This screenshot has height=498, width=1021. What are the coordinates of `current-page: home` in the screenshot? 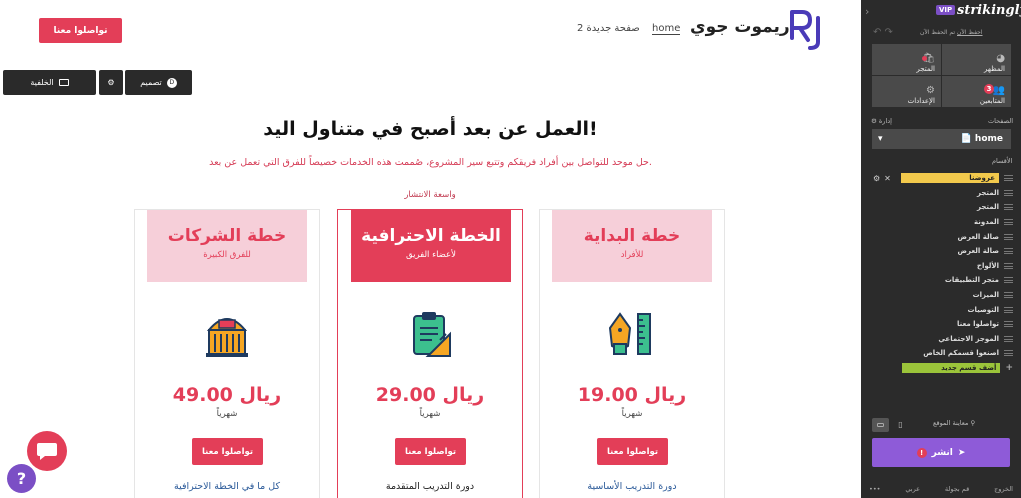 It's located at (988, 139).